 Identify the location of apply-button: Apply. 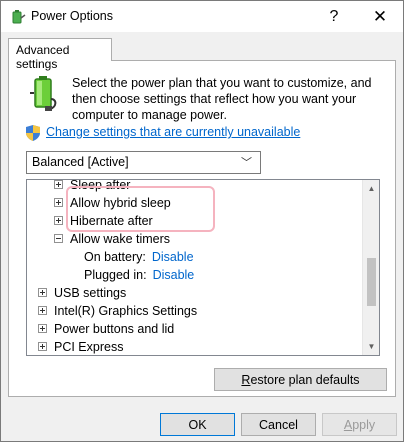
(359, 424).